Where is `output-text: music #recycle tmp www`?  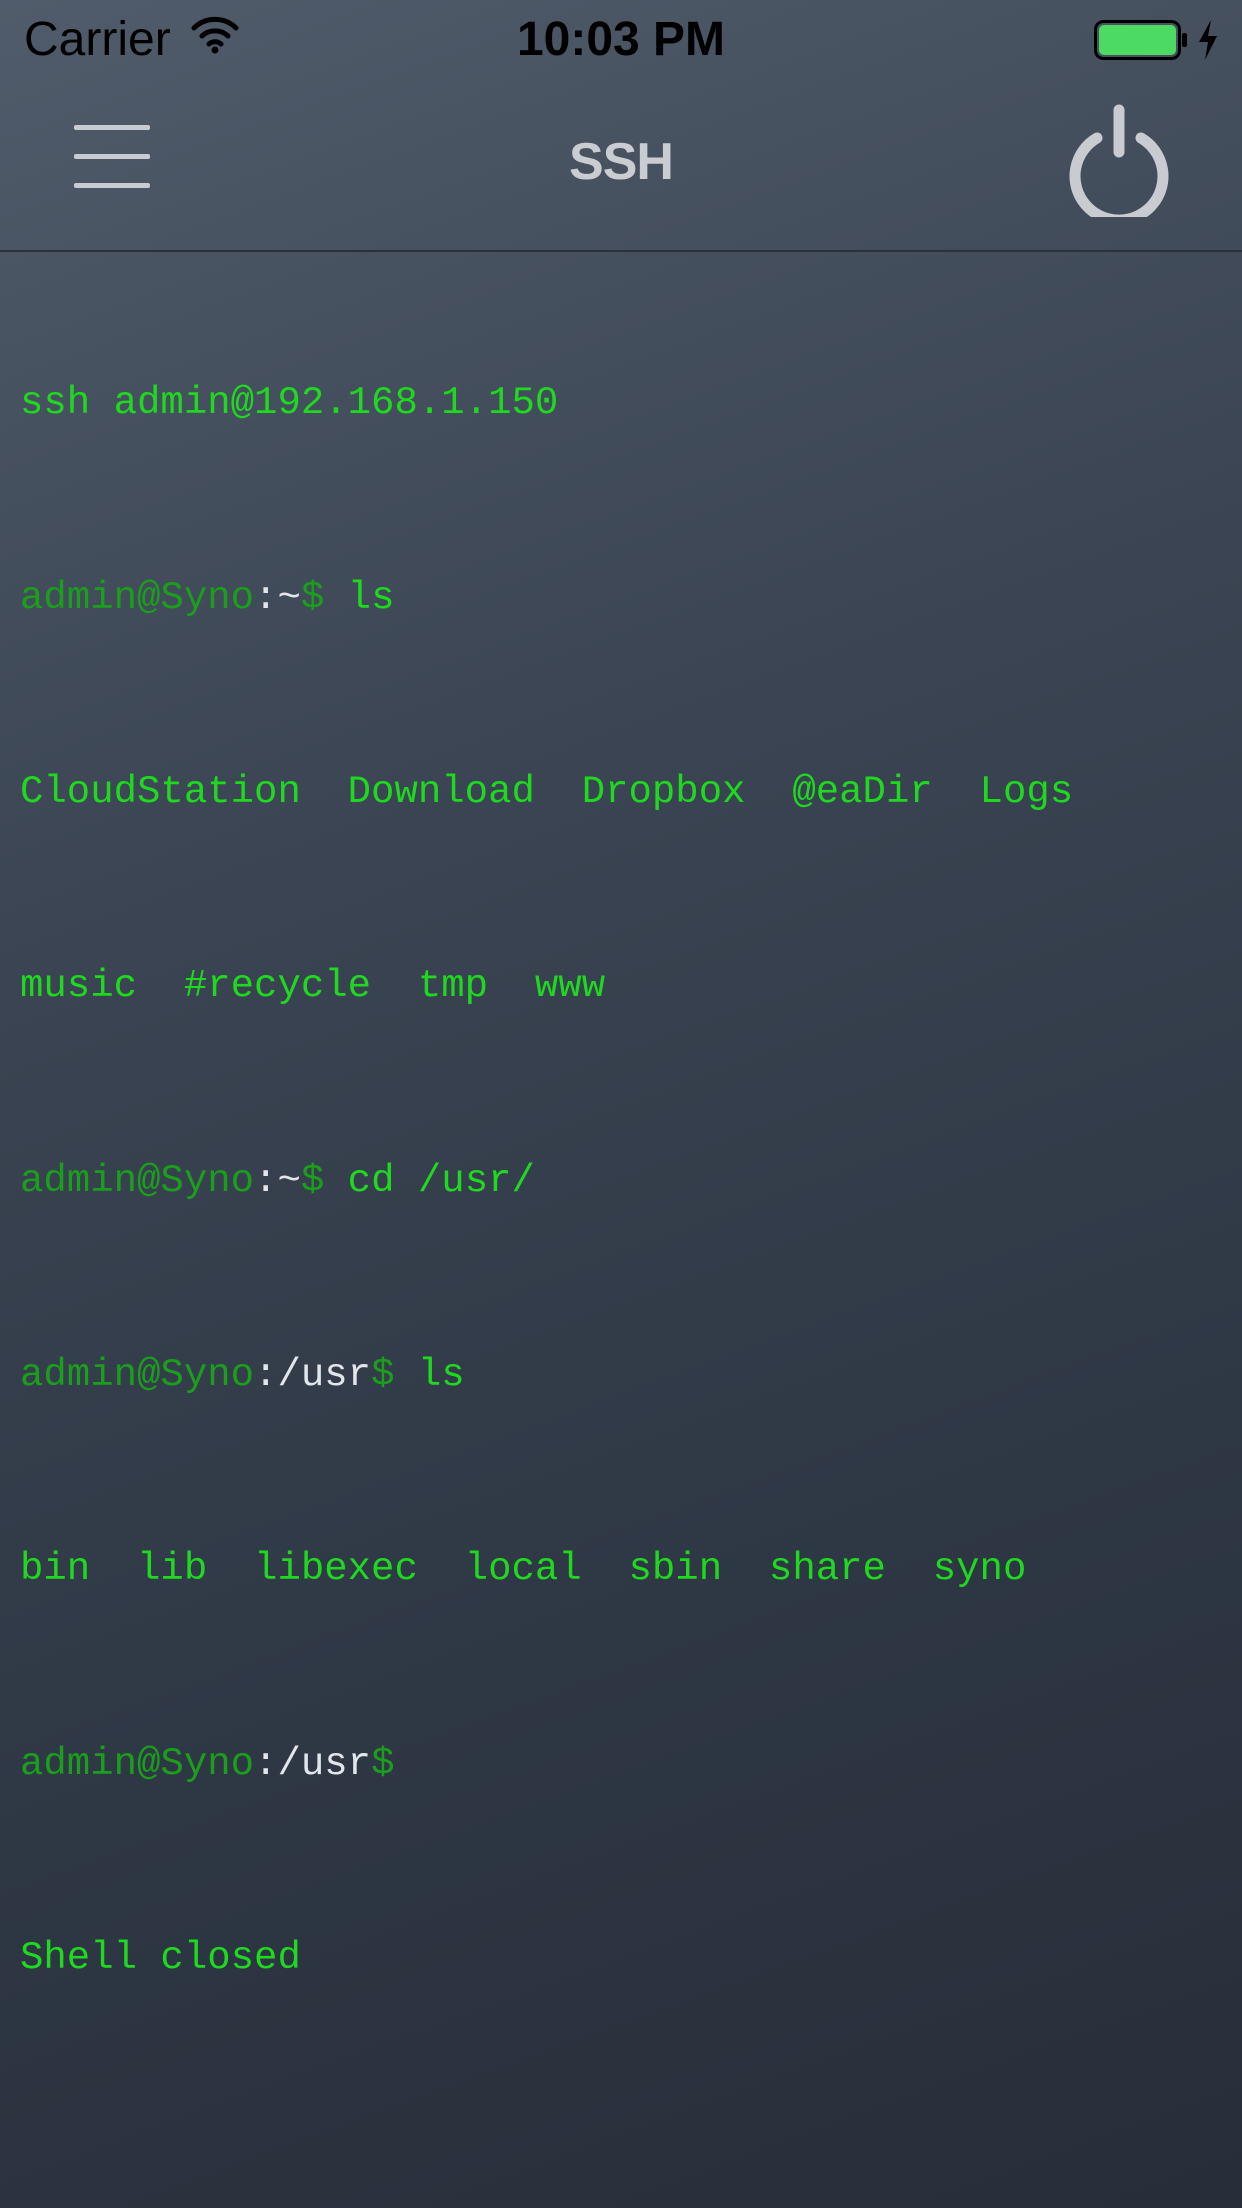 output-text: music #recycle tmp www is located at coordinates (313, 986).